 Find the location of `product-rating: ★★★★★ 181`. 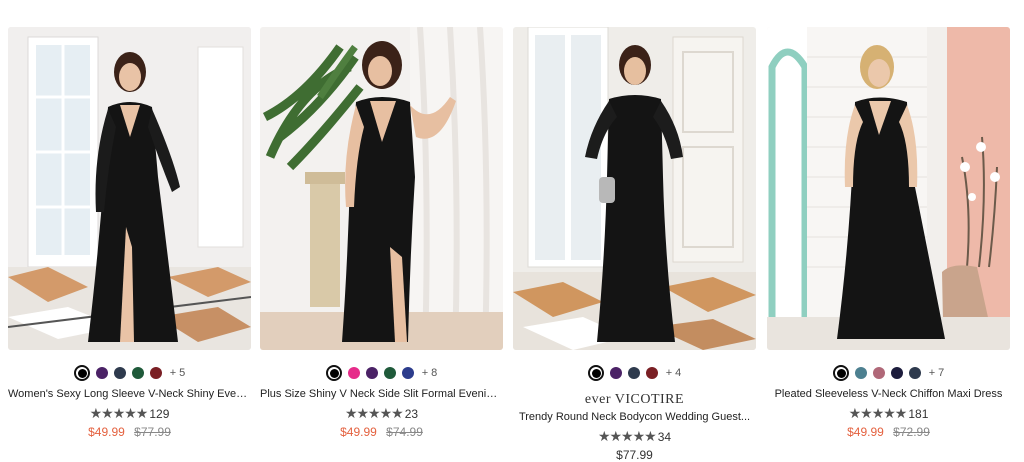

product-rating: ★★★★★ 181 is located at coordinates (888, 413).